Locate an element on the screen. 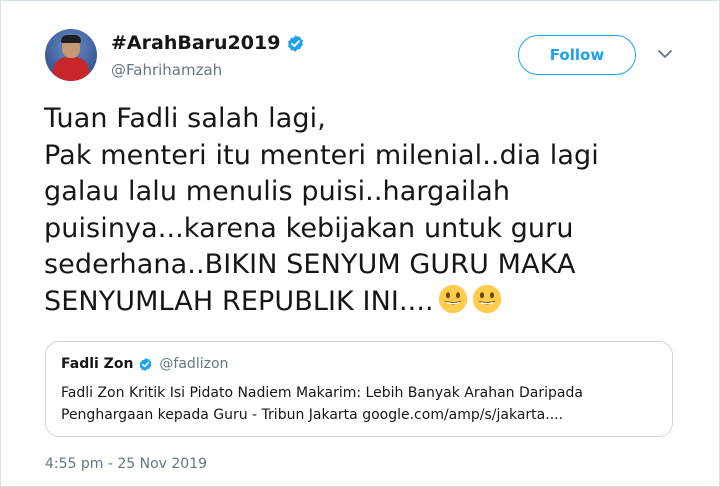 The image size is (720, 487). tweet-text-line: puisinya...karena kebijakan untuk guru is located at coordinates (309, 228).